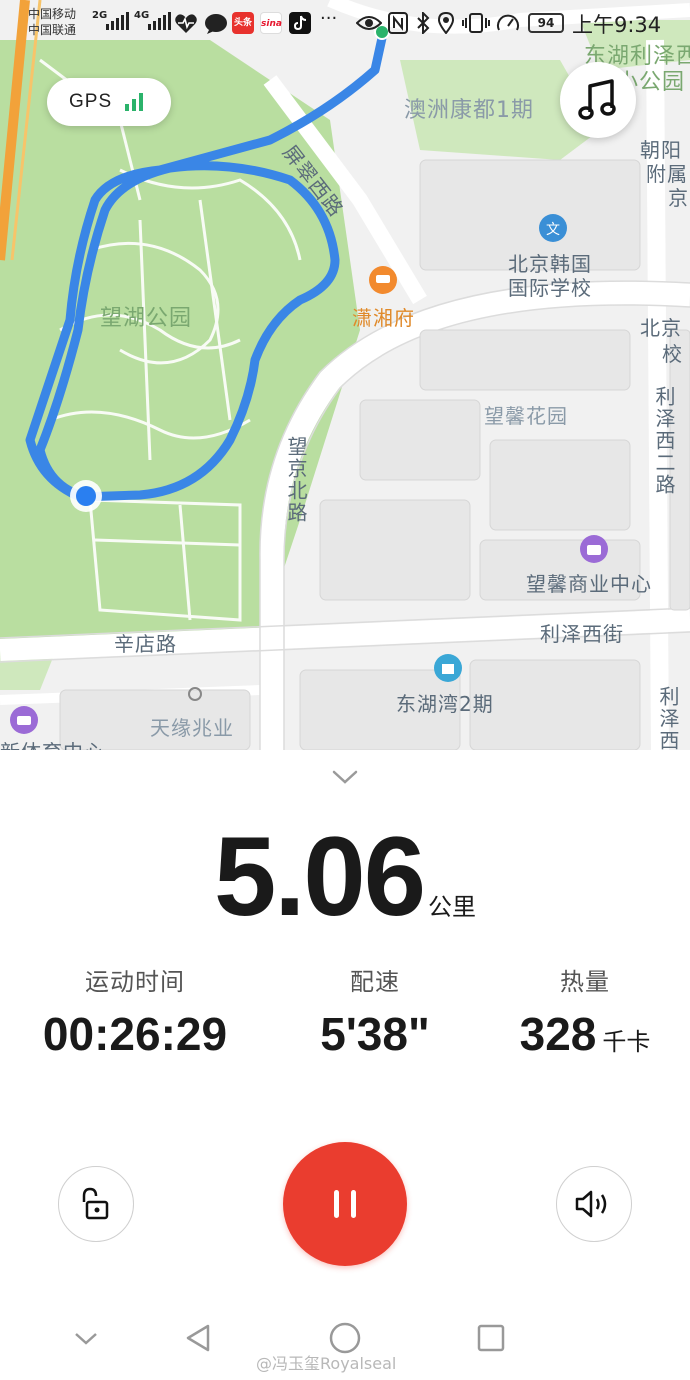  What do you see at coordinates (375, 1034) in the screenshot?
I see `pace-value: 5'38"` at bounding box center [375, 1034].